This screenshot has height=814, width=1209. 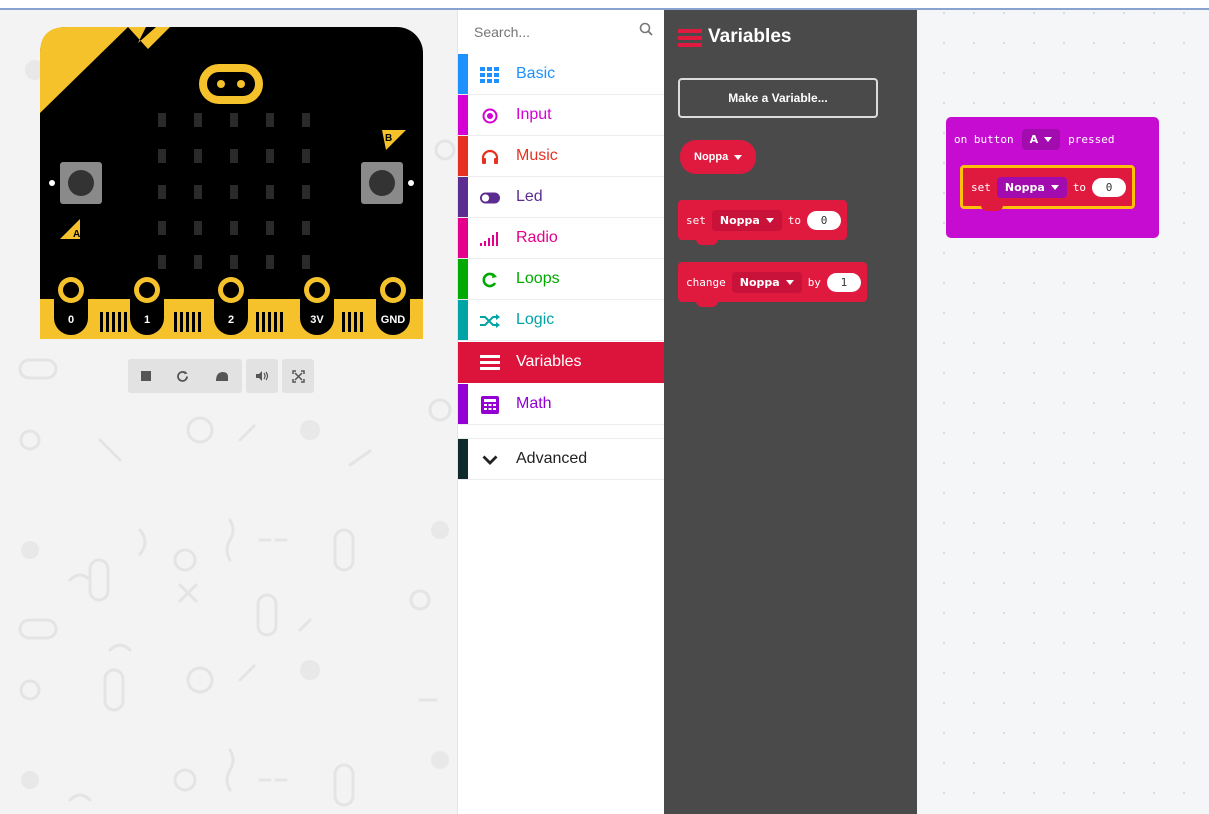 What do you see at coordinates (549, 32) in the screenshot?
I see `search-input` at bounding box center [549, 32].